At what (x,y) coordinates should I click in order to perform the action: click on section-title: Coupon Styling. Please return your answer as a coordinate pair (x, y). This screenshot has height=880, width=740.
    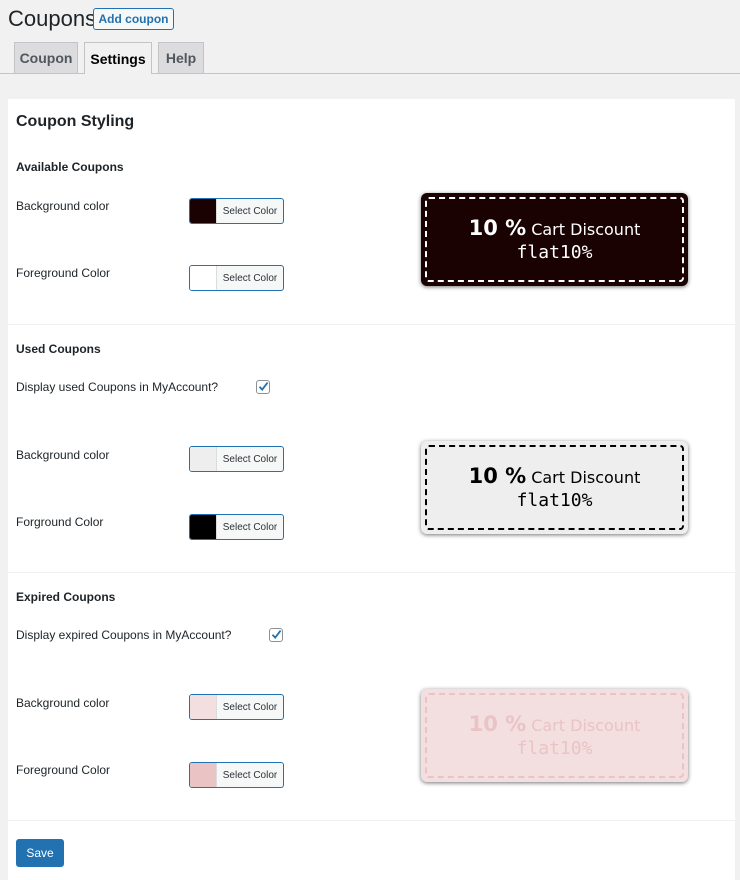
    Looking at the image, I should click on (75, 121).